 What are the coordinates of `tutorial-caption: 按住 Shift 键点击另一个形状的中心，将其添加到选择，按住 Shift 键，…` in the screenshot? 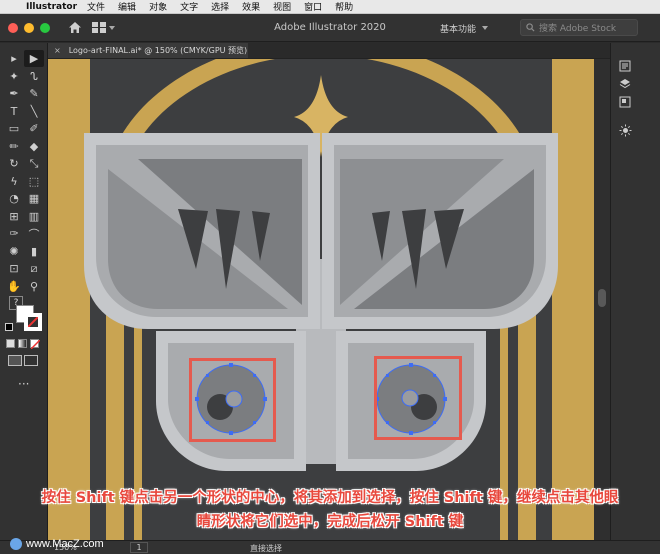 It's located at (330, 510).